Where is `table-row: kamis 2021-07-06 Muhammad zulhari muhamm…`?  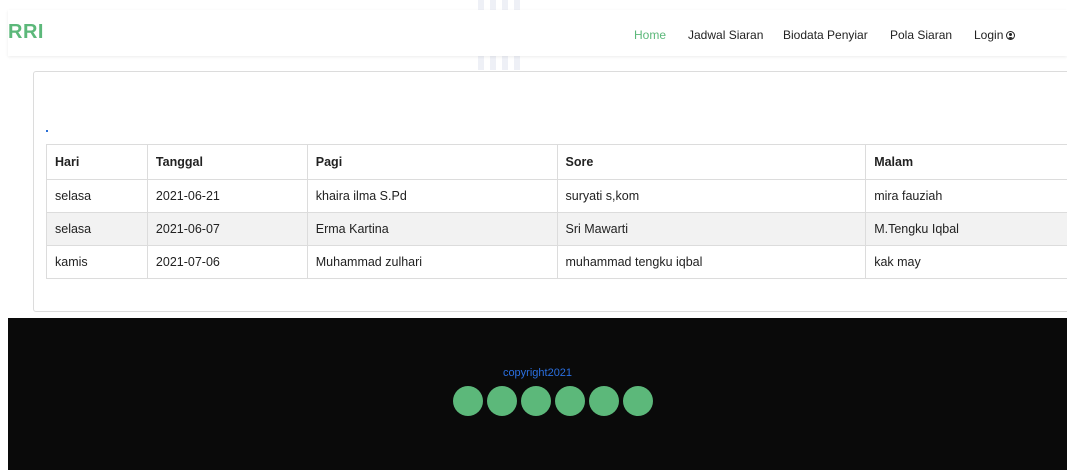
table-row: kamis 2021-07-06 Muhammad zulhari muhamm… is located at coordinates (556, 262).